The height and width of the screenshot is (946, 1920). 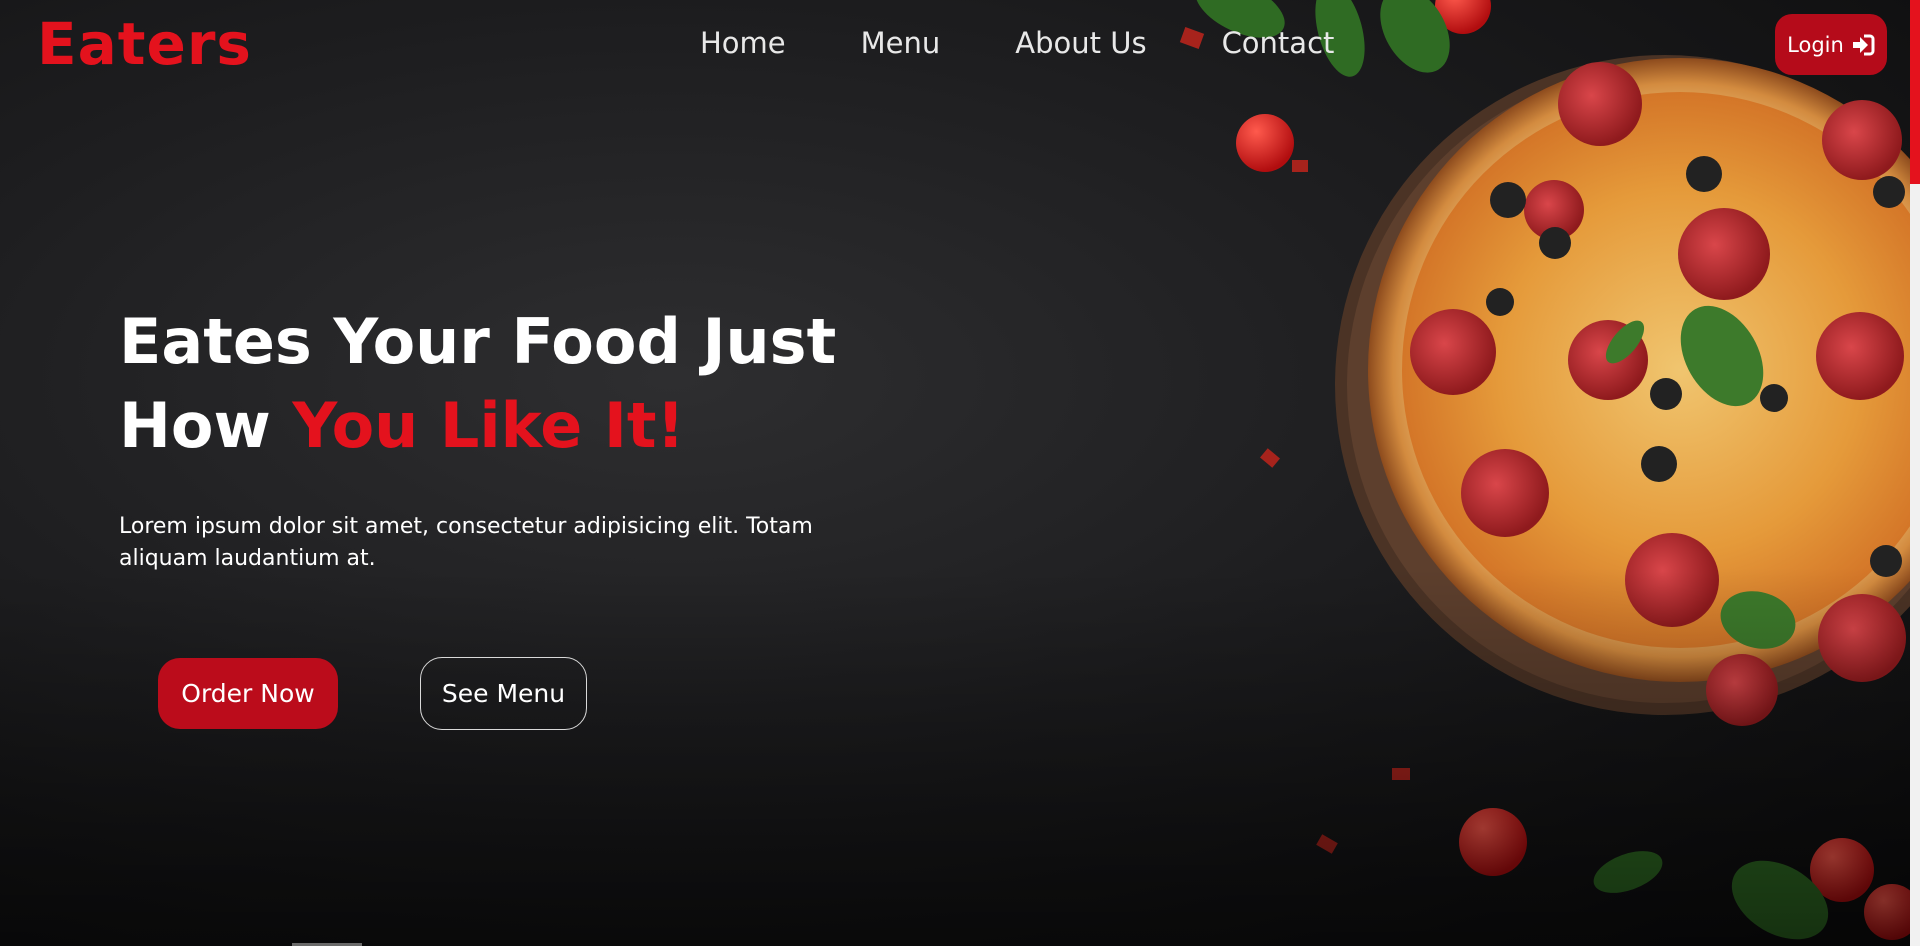 What do you see at coordinates (195, 425) in the screenshot?
I see `headline-line-2-prefix: How` at bounding box center [195, 425].